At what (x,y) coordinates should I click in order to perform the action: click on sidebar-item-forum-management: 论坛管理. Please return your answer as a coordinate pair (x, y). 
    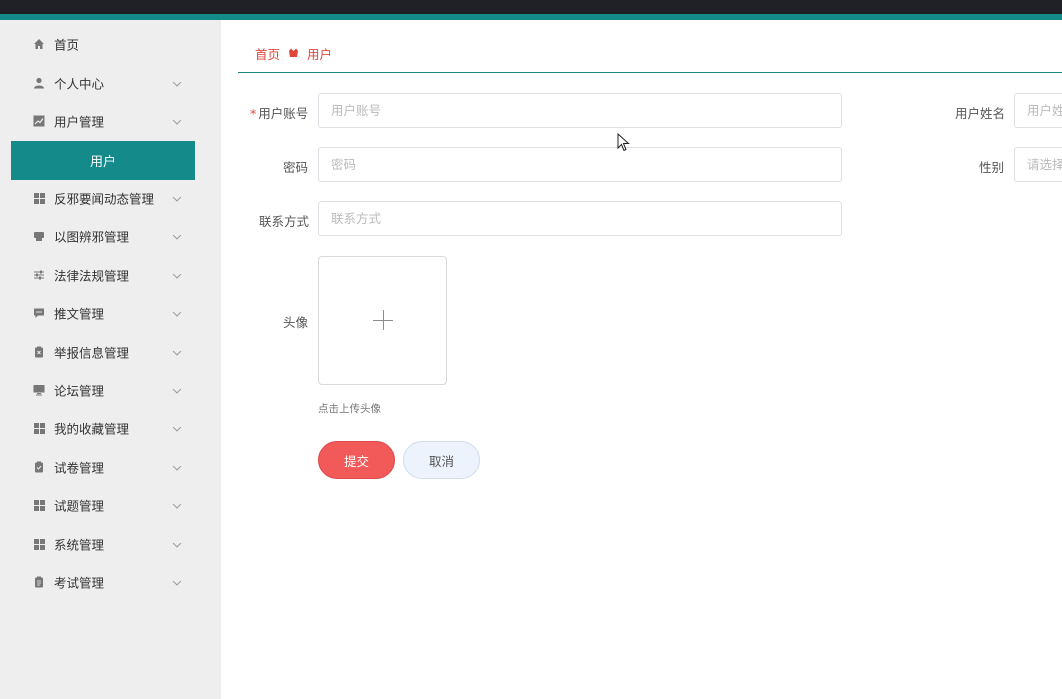
    Looking at the image, I should click on (110, 390).